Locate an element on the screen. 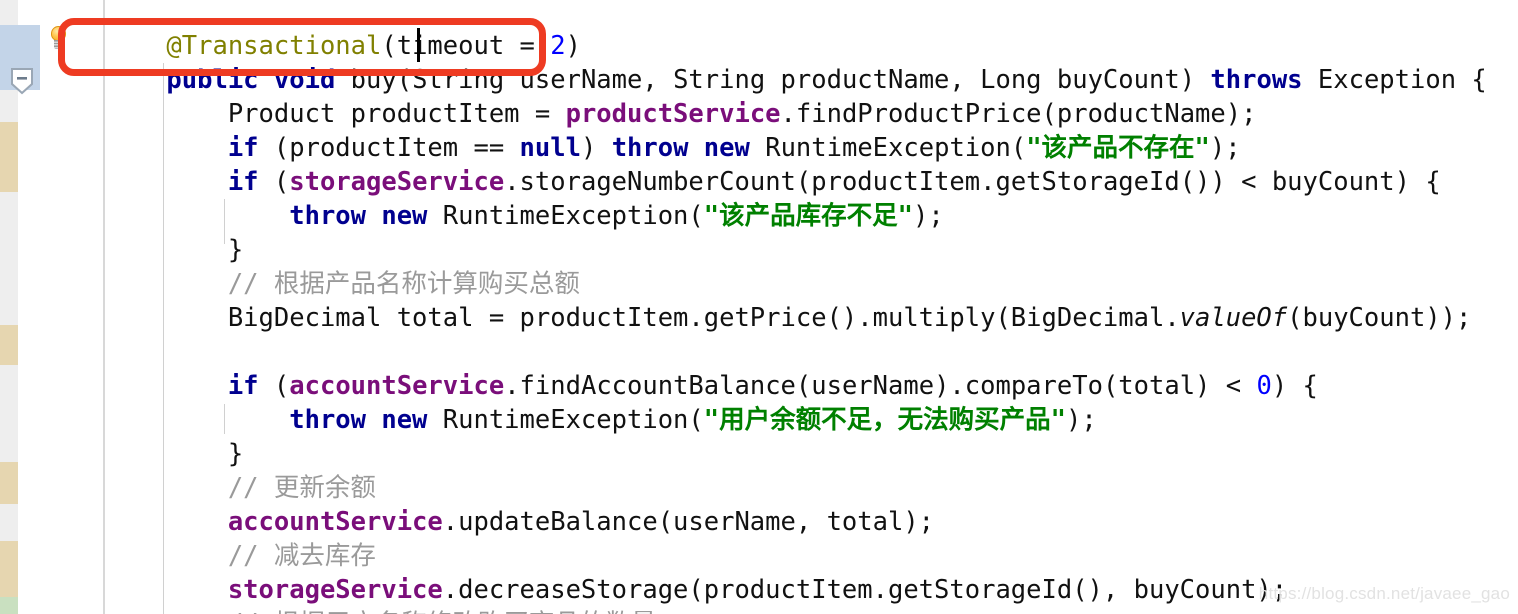 The image size is (1518, 614). code-token-plain: (timeout = is located at coordinates (466, 46).